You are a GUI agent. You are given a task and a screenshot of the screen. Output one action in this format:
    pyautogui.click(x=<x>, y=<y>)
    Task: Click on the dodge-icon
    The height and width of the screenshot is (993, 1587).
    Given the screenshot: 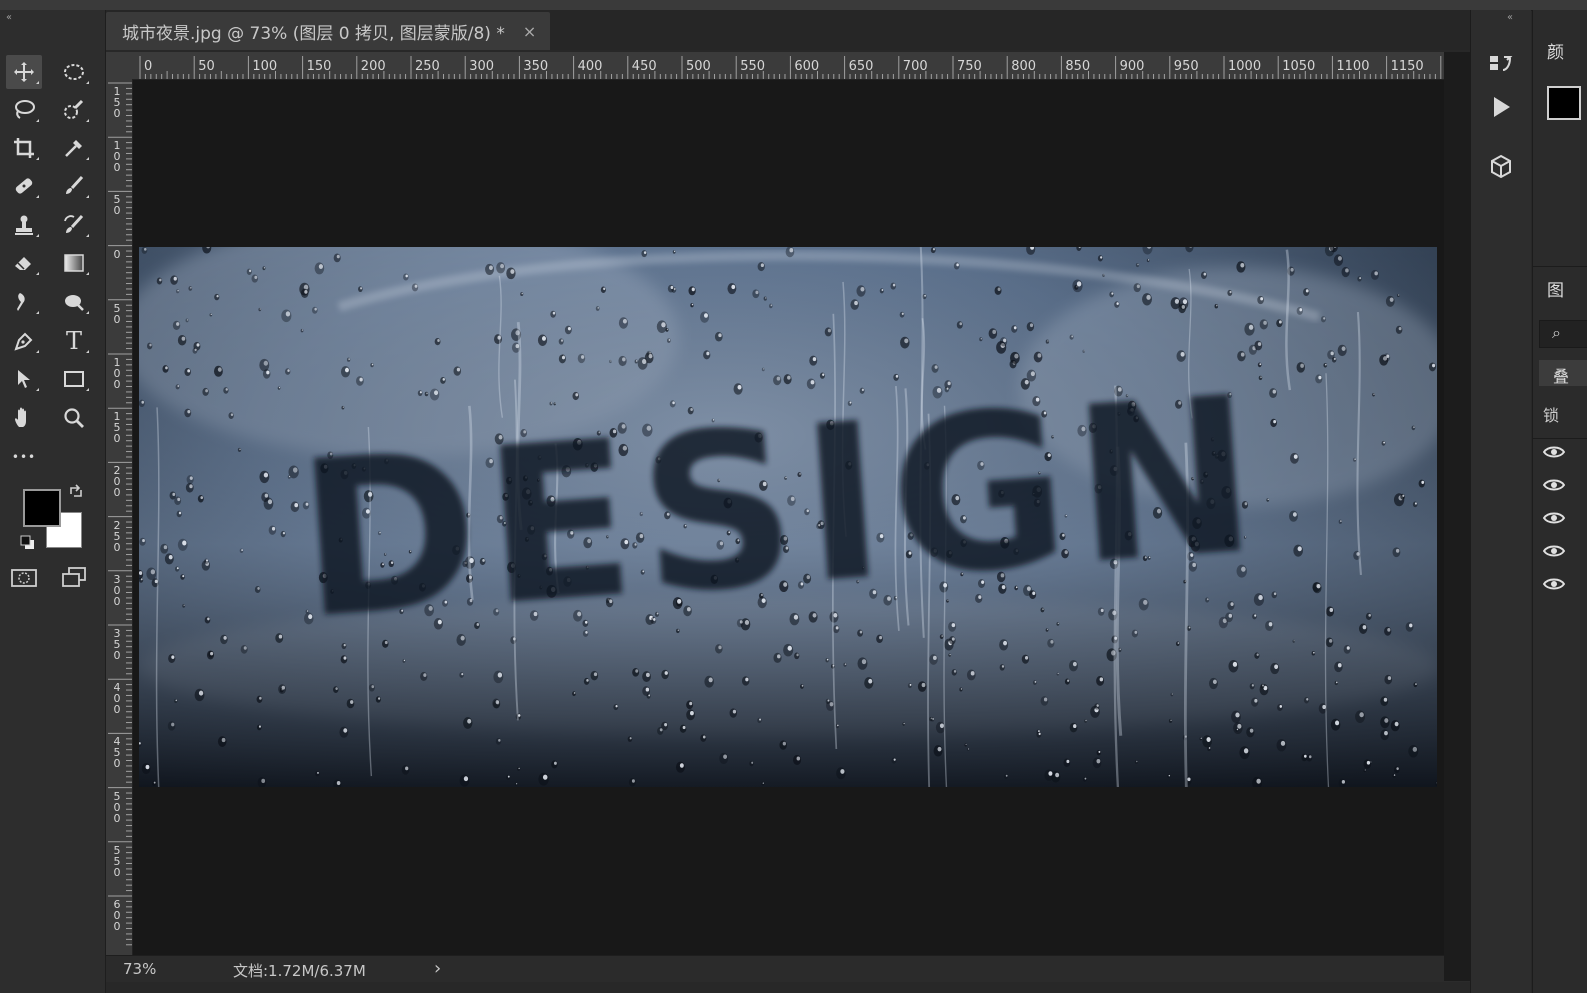 What is the action you would take?
    pyautogui.click(x=74, y=303)
    